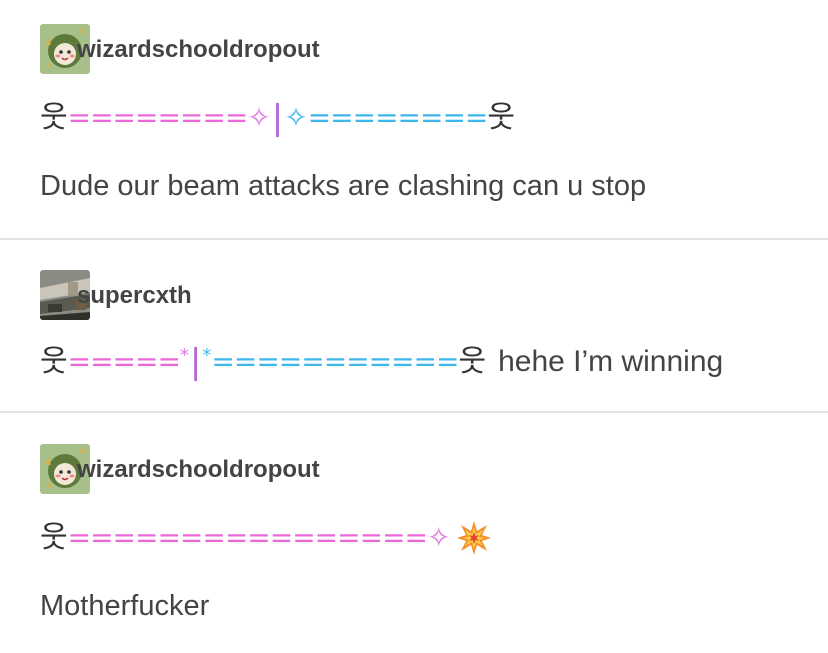 The height and width of the screenshot is (653, 828). I want to click on collision-icon, so click(474, 538).